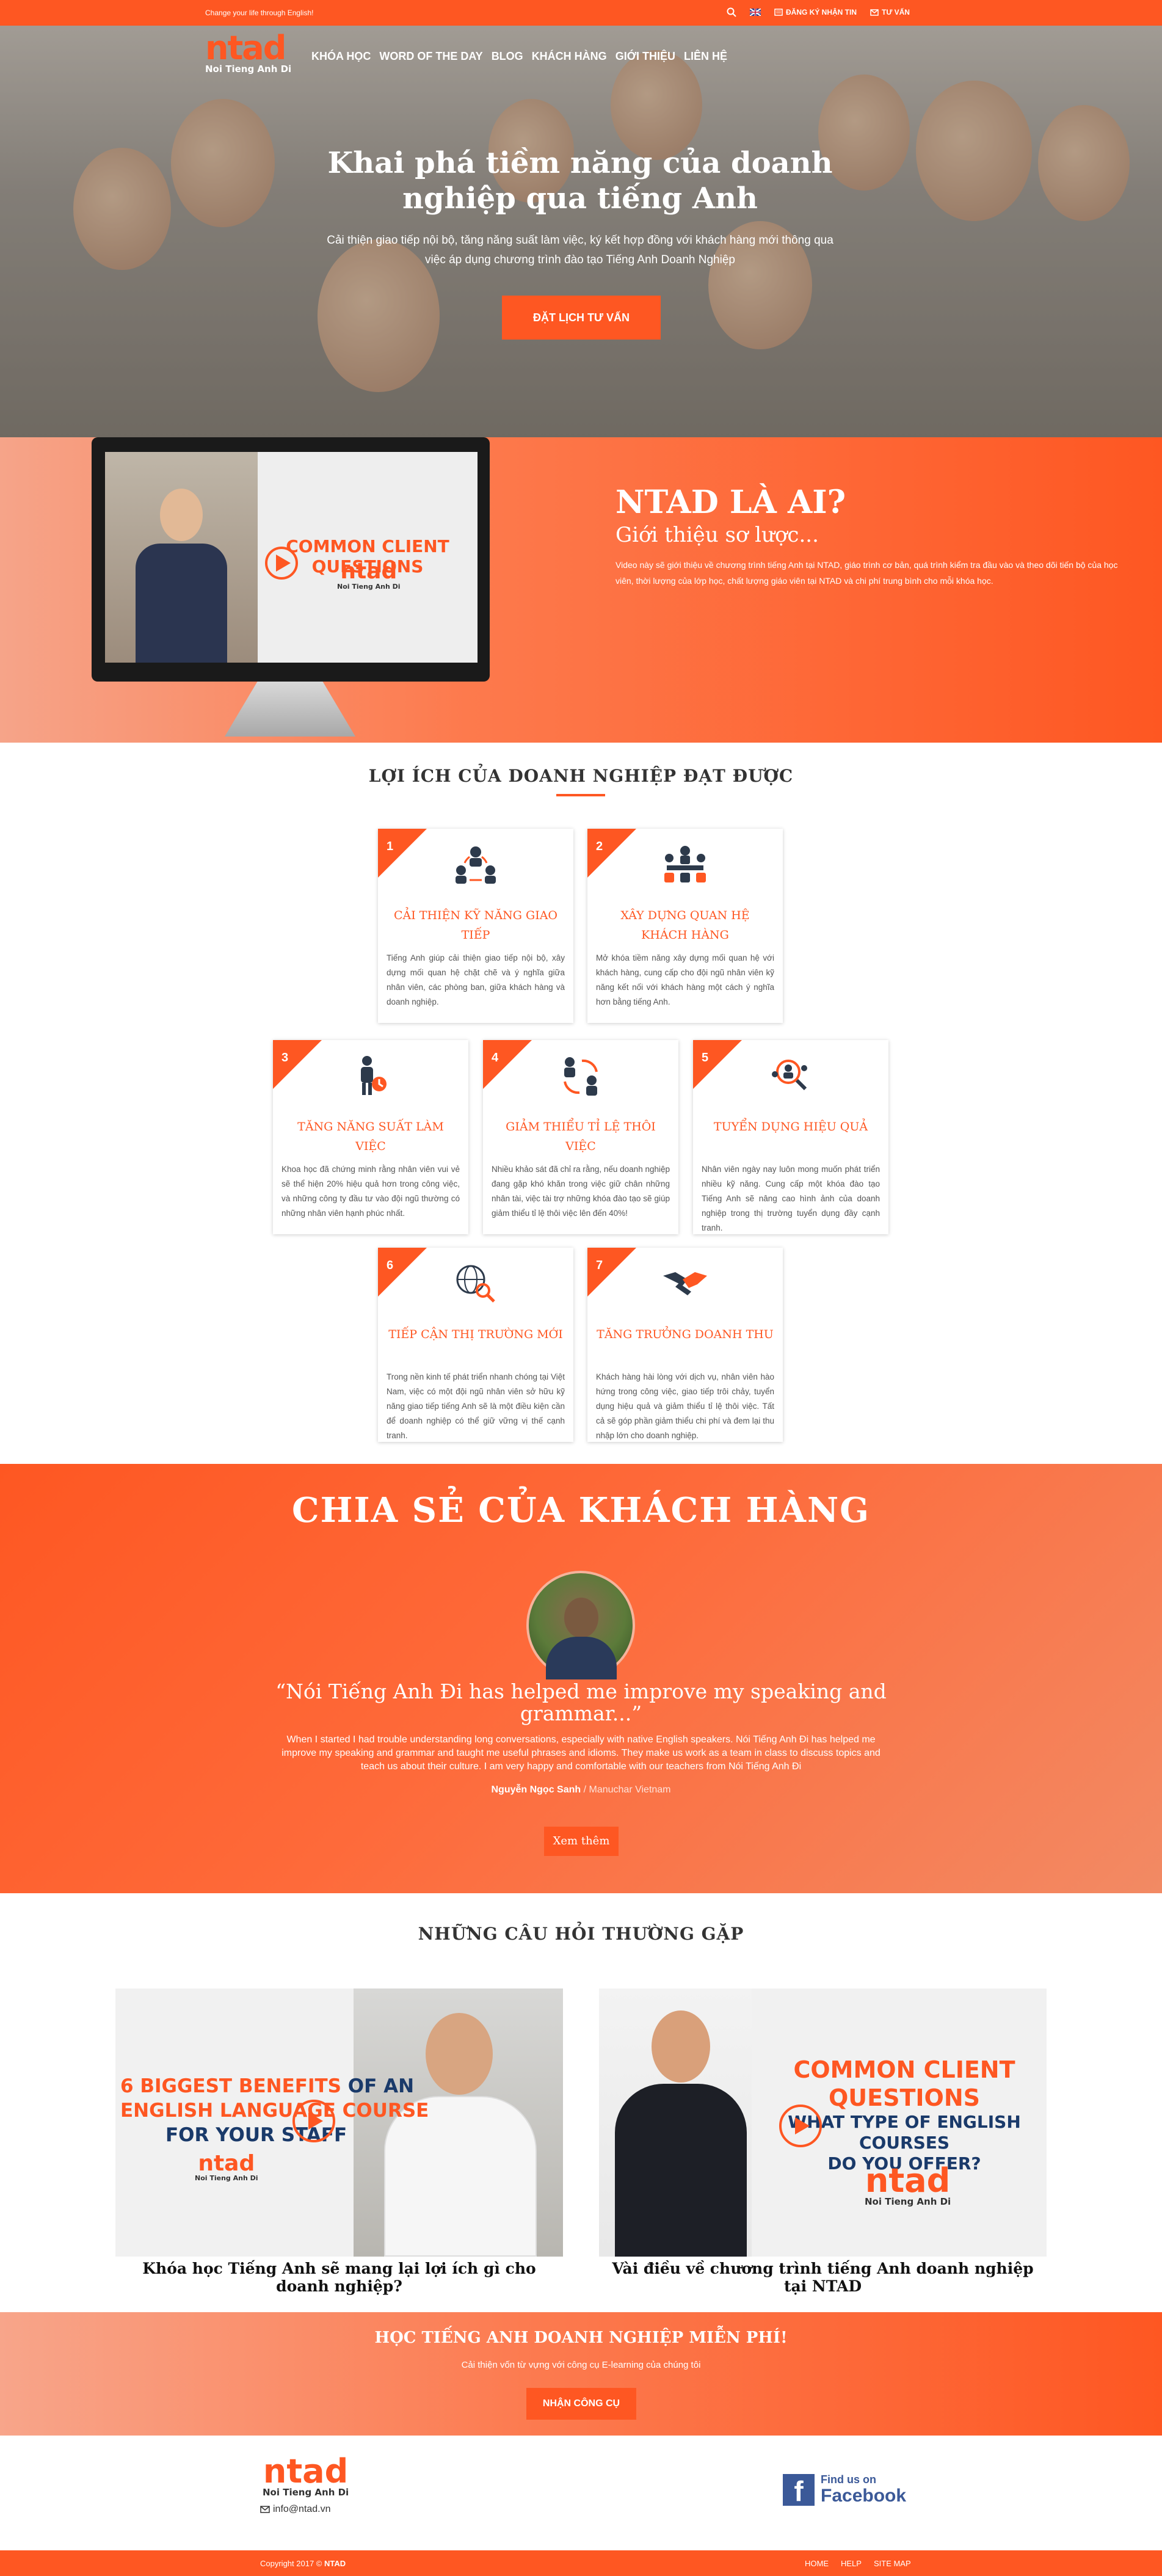  I want to click on turnover-icon, so click(581, 1076).